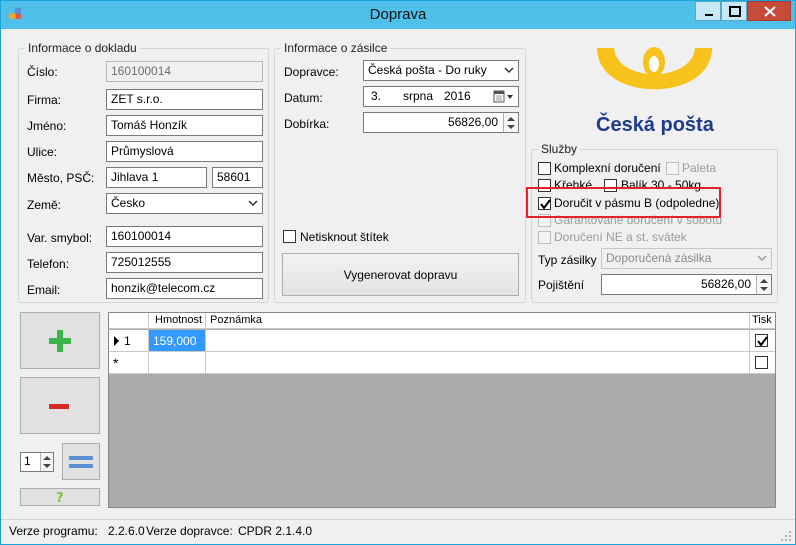 This screenshot has height=545, width=796. What do you see at coordinates (82, 48) in the screenshot?
I see `group-doklad-legend: Informace o dokladu` at bounding box center [82, 48].